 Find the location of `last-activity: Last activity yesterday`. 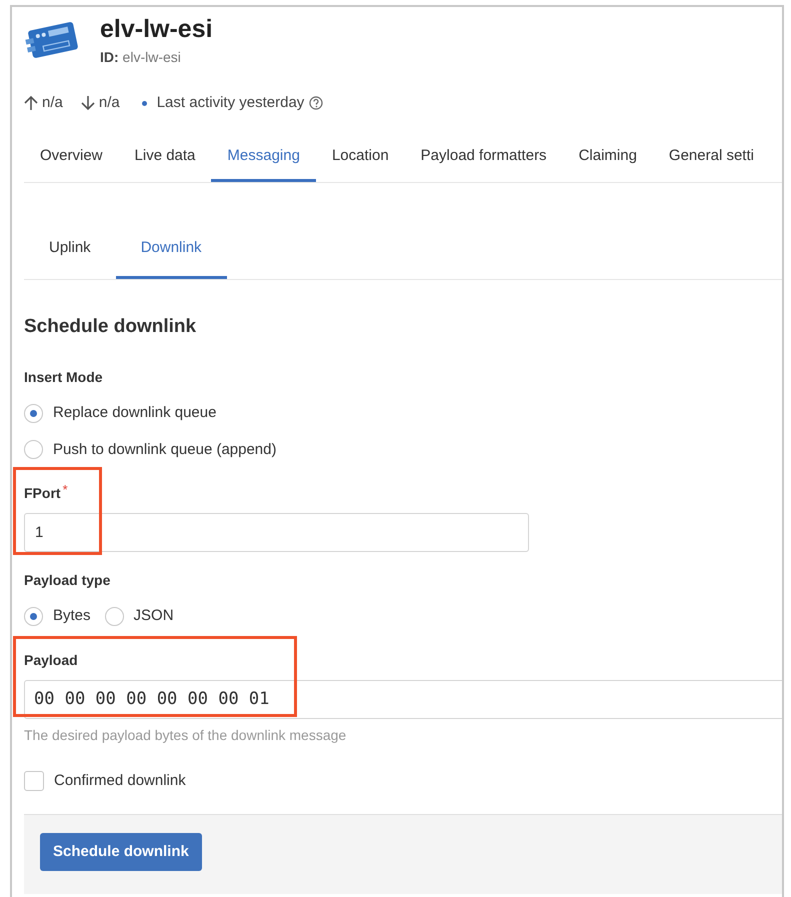

last-activity: Last activity yesterday is located at coordinates (230, 103).